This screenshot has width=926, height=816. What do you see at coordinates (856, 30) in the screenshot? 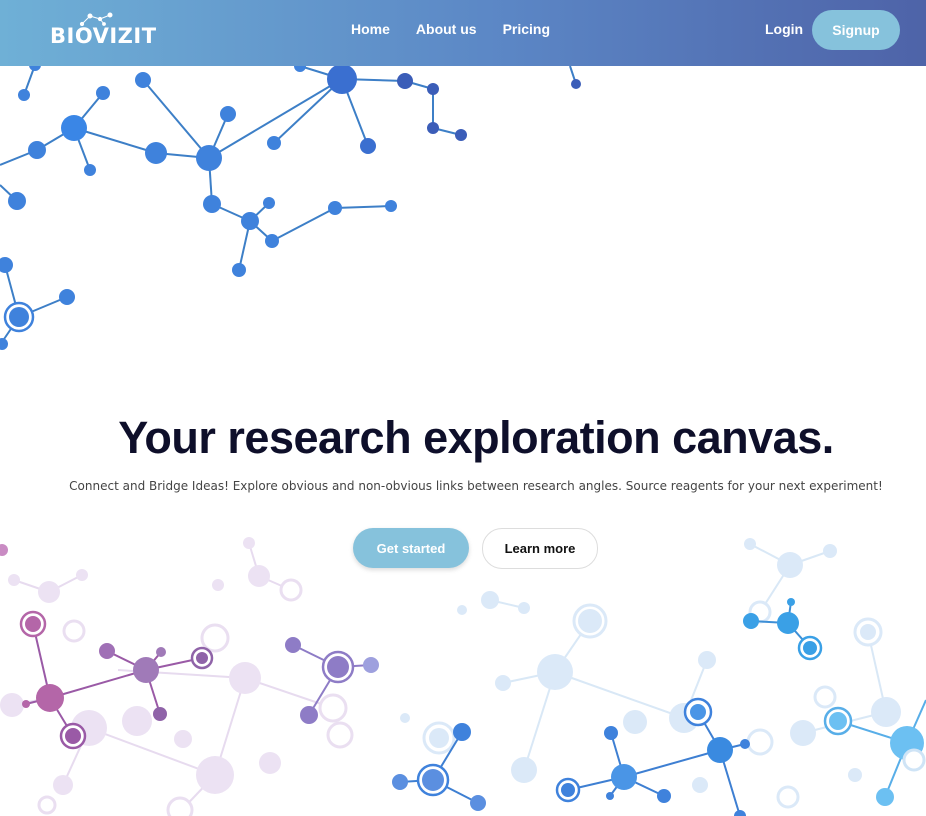
I see `signup-button: Signup` at bounding box center [856, 30].